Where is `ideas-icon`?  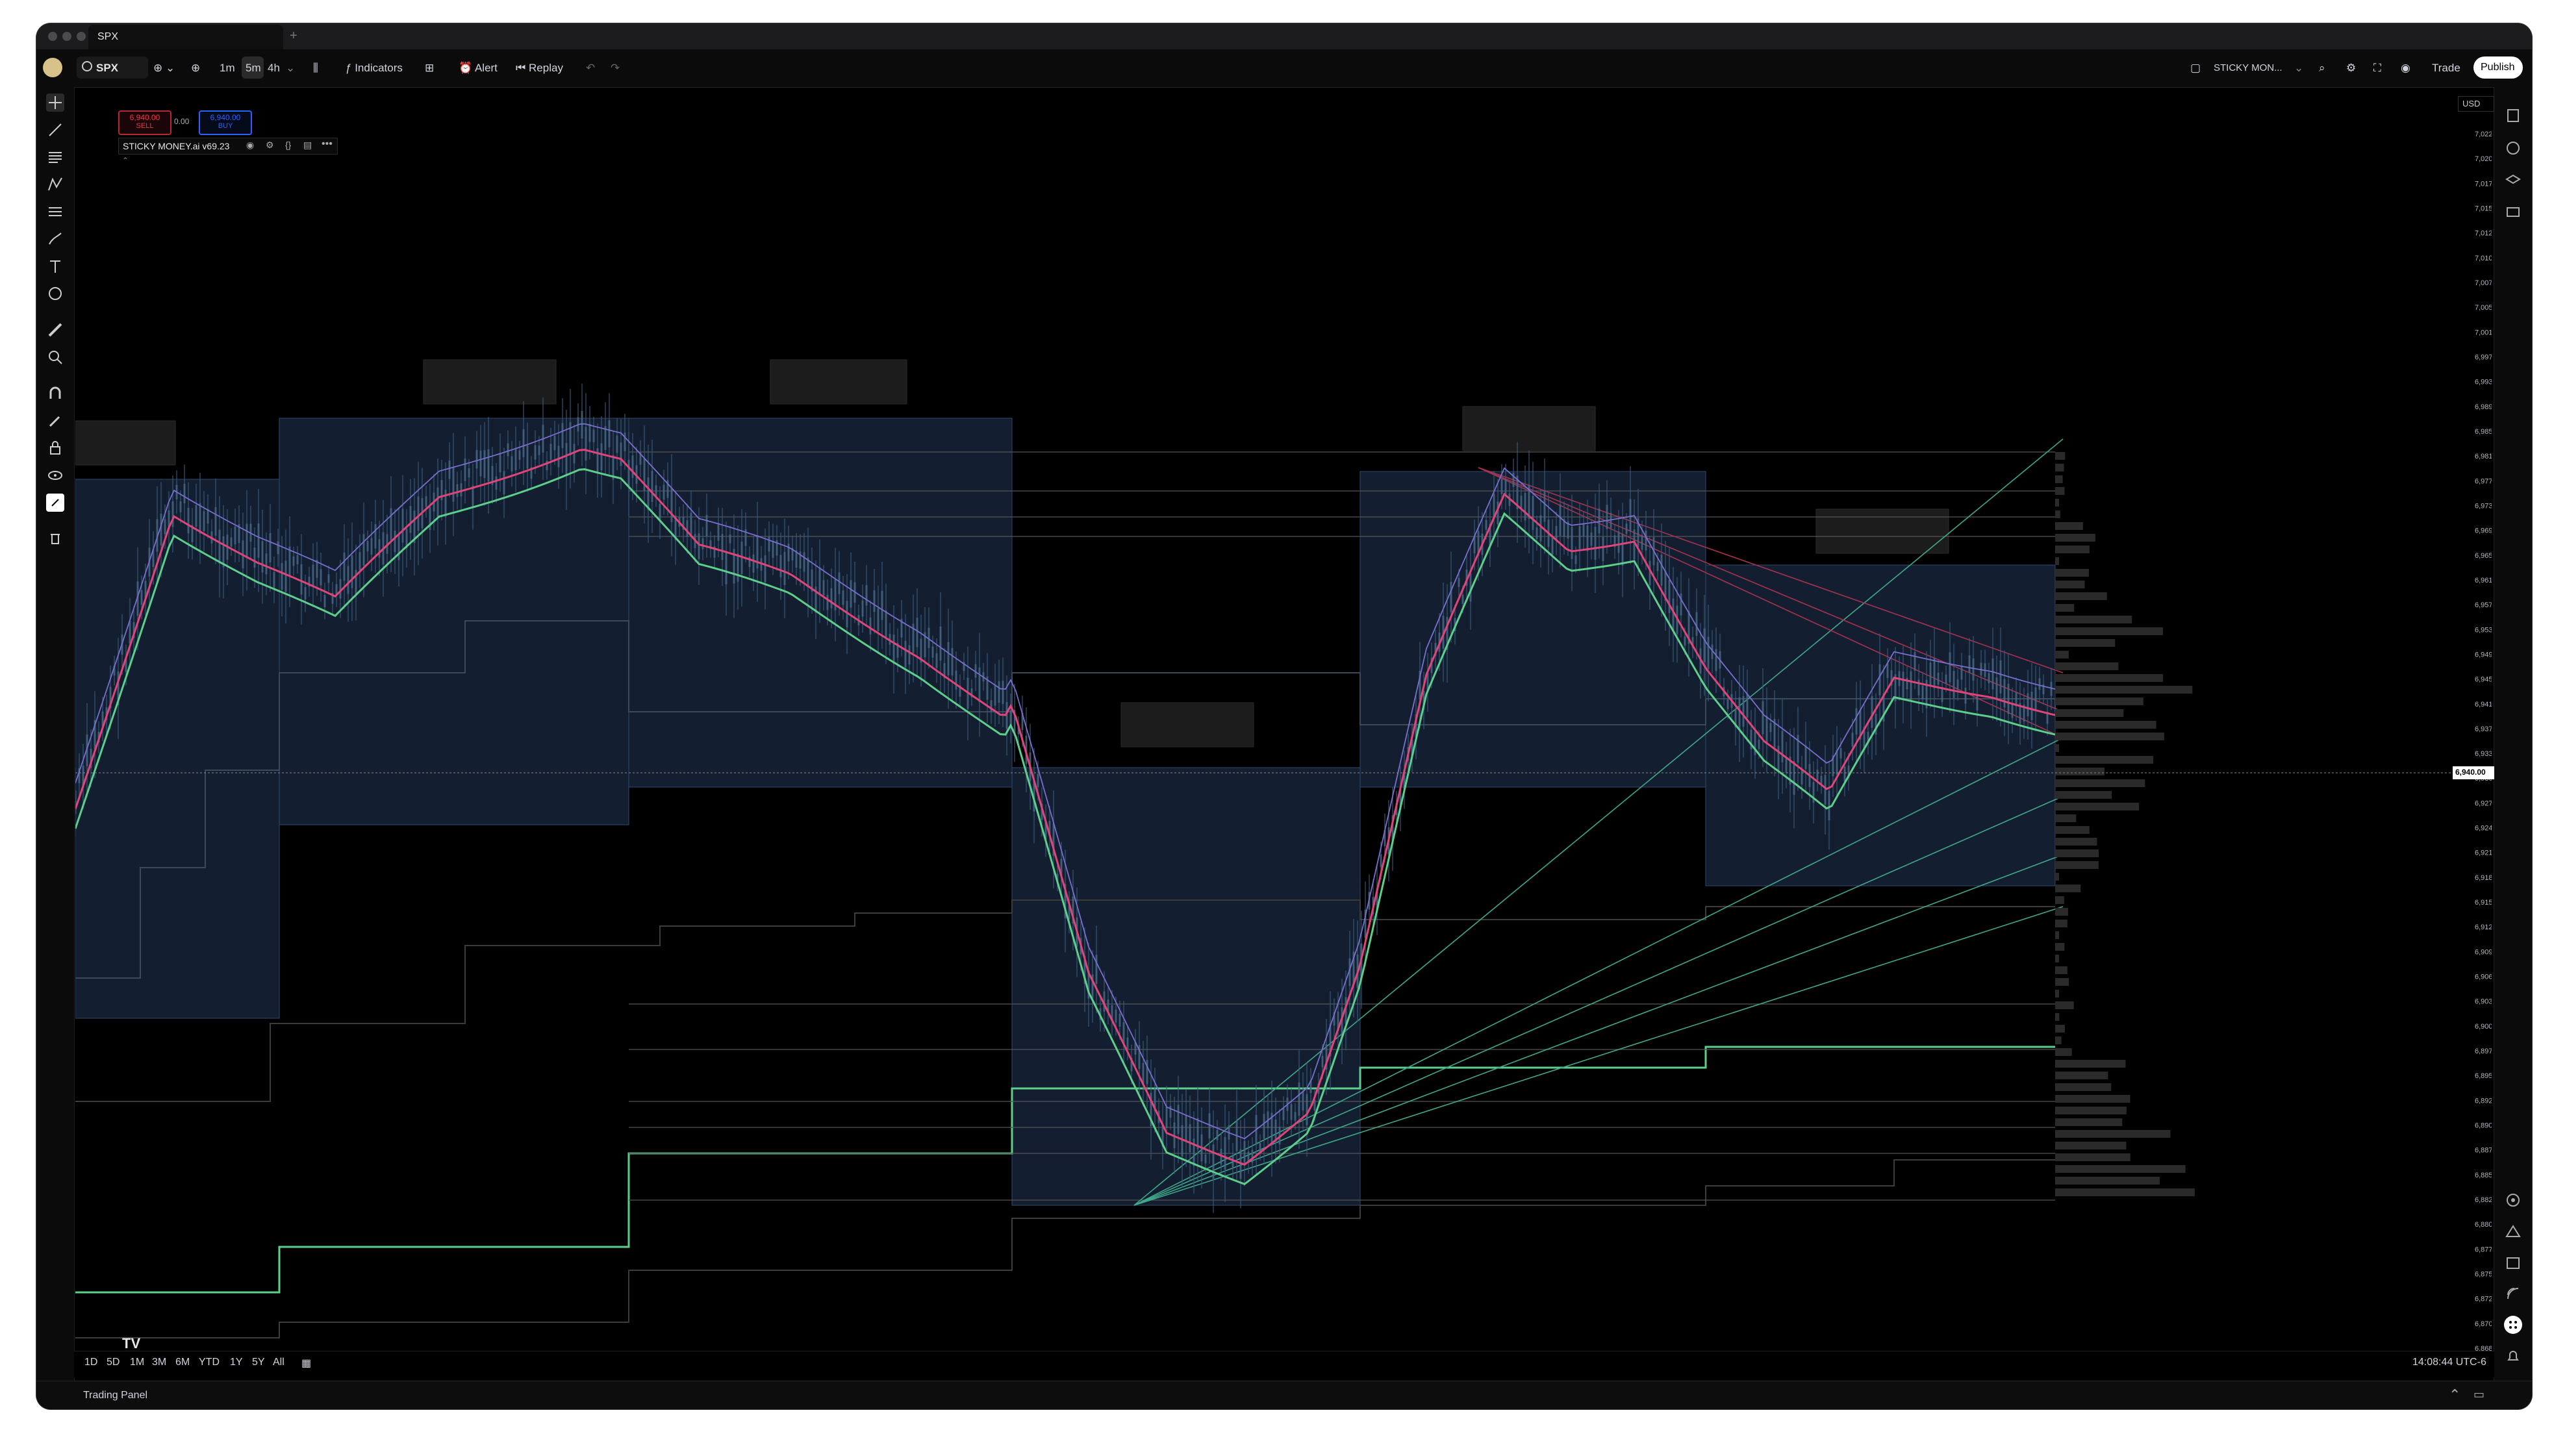 ideas-icon is located at coordinates (2513, 1231).